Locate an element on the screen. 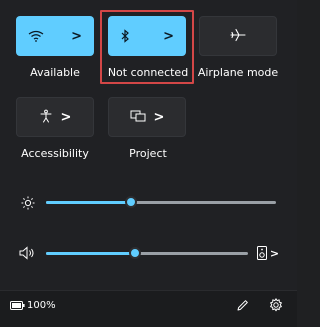 This screenshot has width=320, height=327. audio-output-chevron-icon: > is located at coordinates (274, 253).